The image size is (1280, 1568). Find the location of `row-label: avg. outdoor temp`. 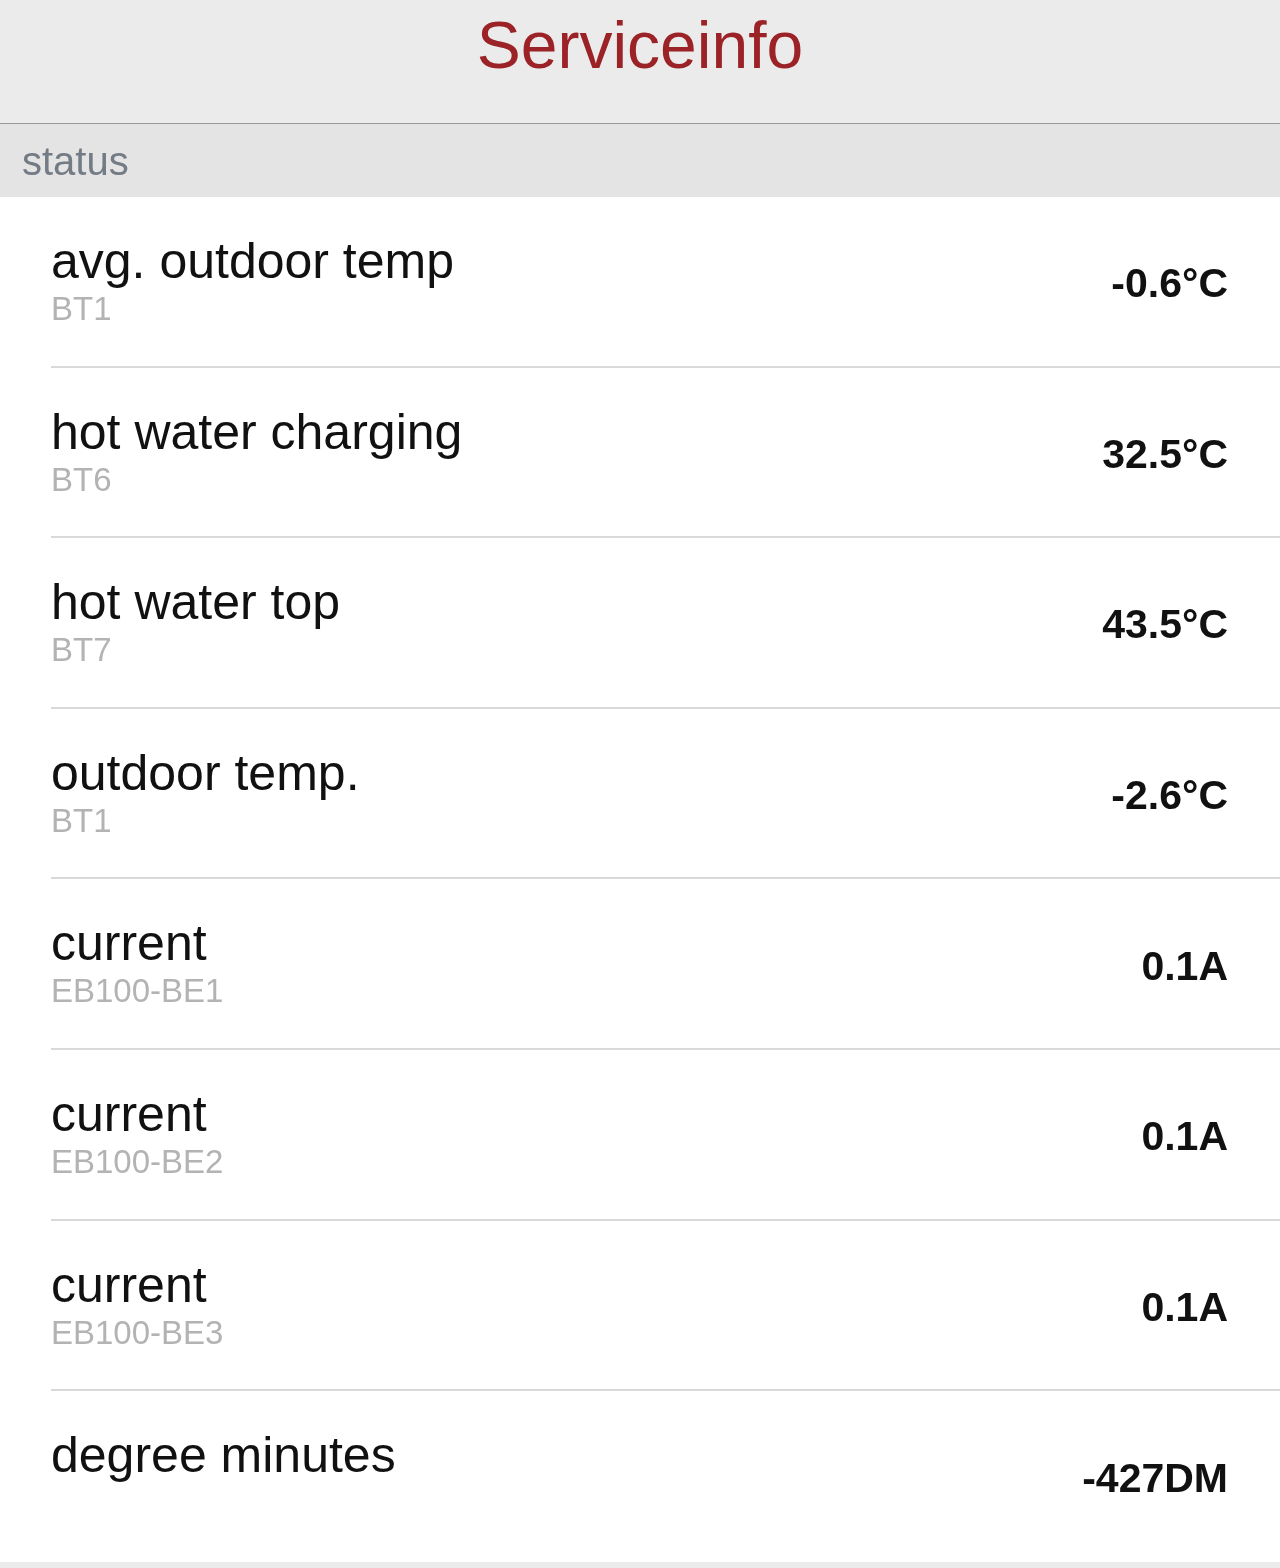

row-label: avg. outdoor temp is located at coordinates (253, 261).